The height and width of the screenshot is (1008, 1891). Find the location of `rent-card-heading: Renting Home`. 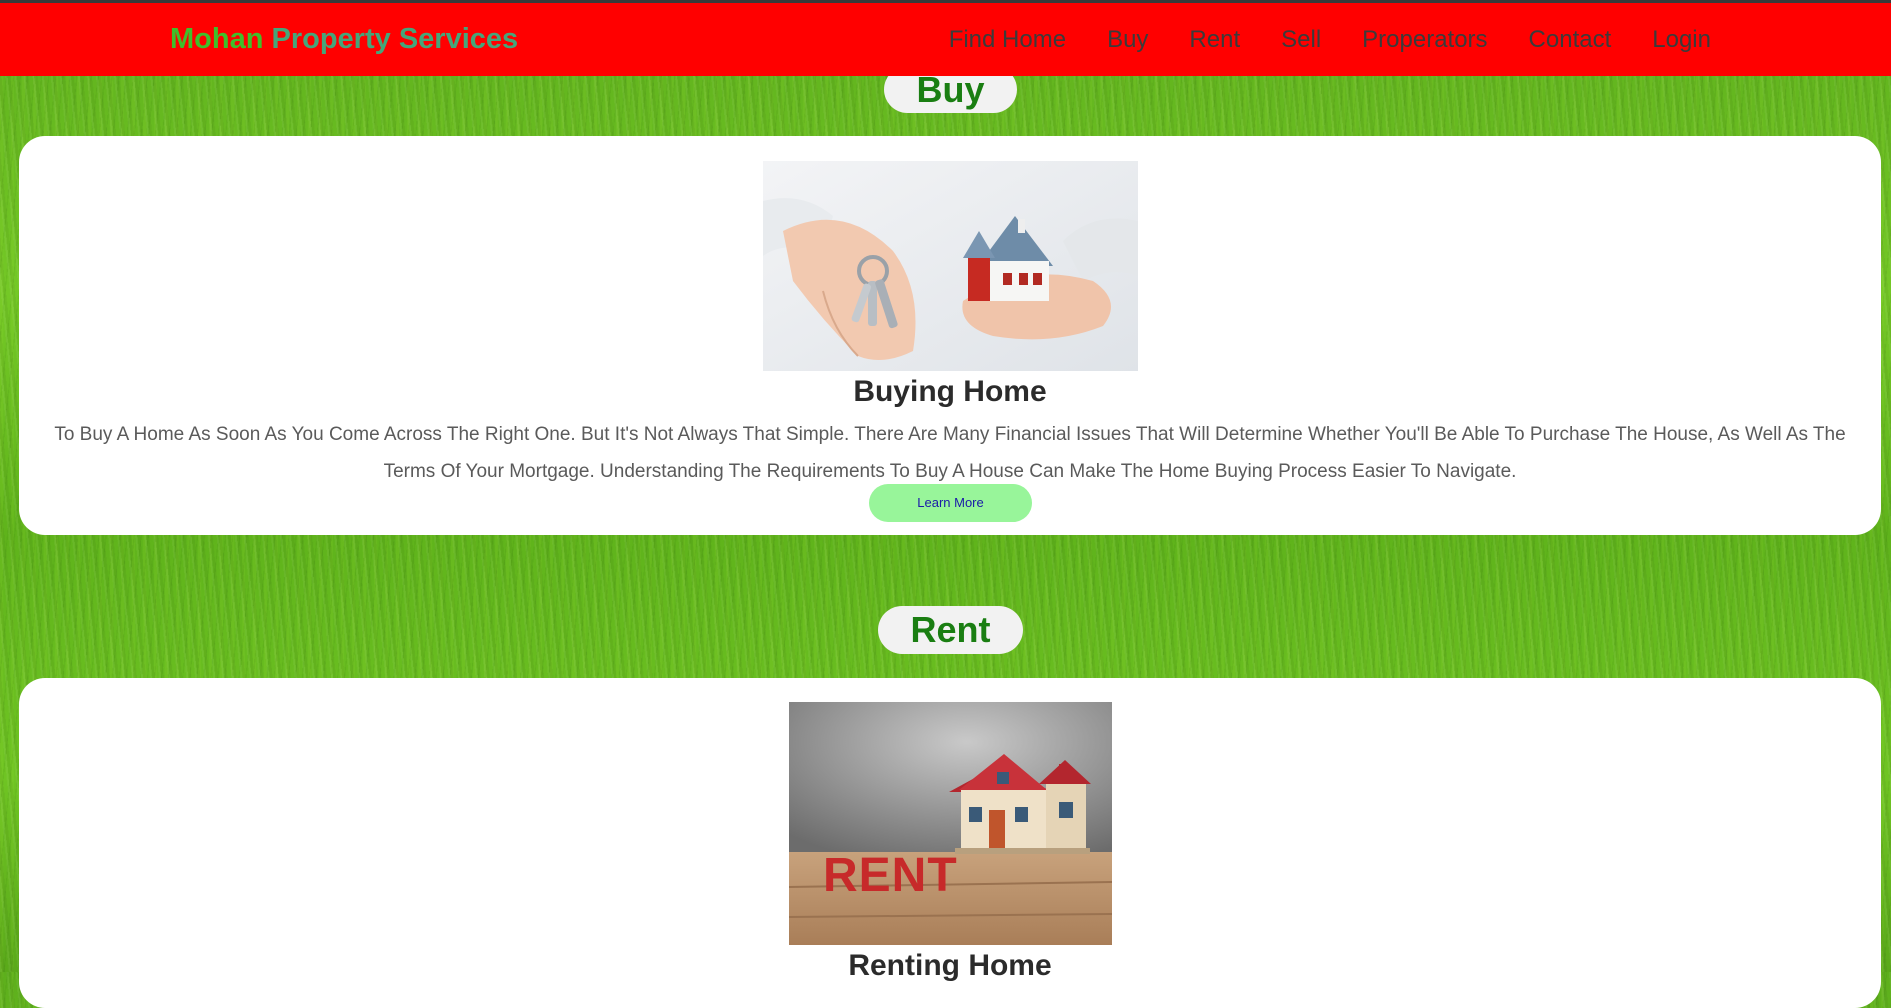

rent-card-heading: Renting Home is located at coordinates (950, 965).